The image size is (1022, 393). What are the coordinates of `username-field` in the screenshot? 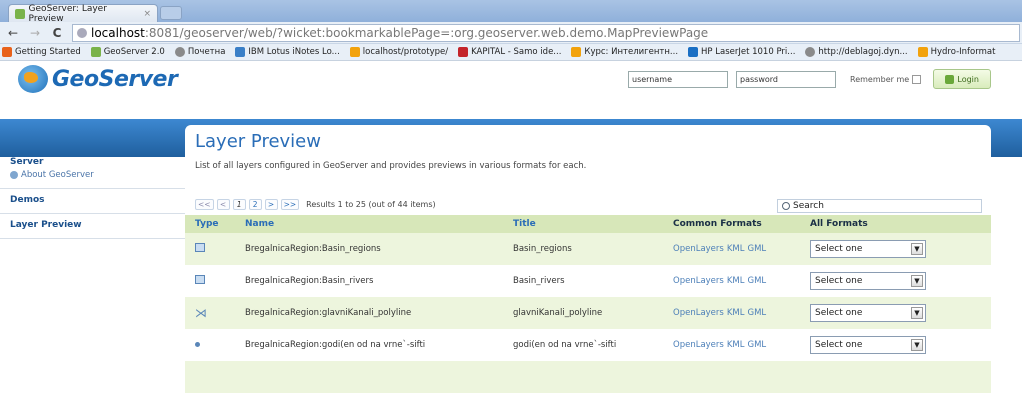 It's located at (678, 79).